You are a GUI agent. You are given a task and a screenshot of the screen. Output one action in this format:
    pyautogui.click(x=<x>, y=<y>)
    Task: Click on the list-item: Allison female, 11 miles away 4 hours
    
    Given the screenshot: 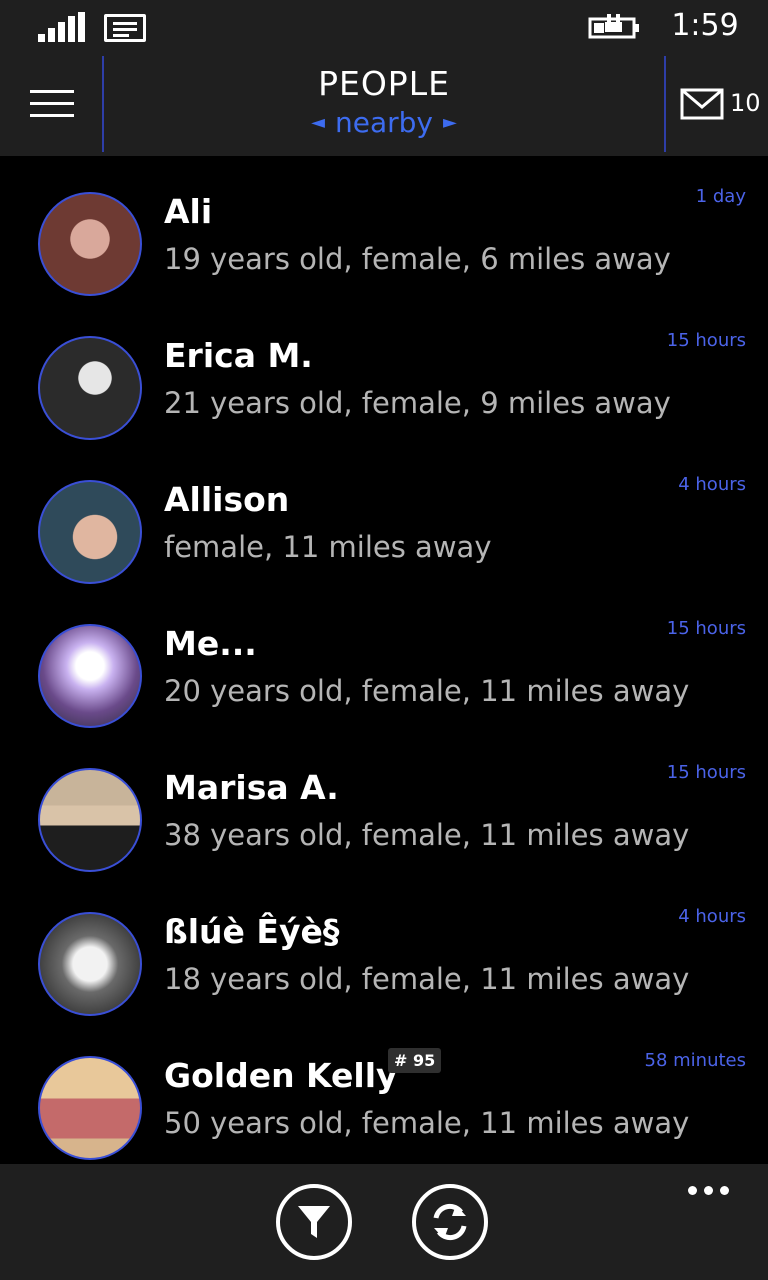 What is the action you would take?
    pyautogui.click(x=384, y=516)
    